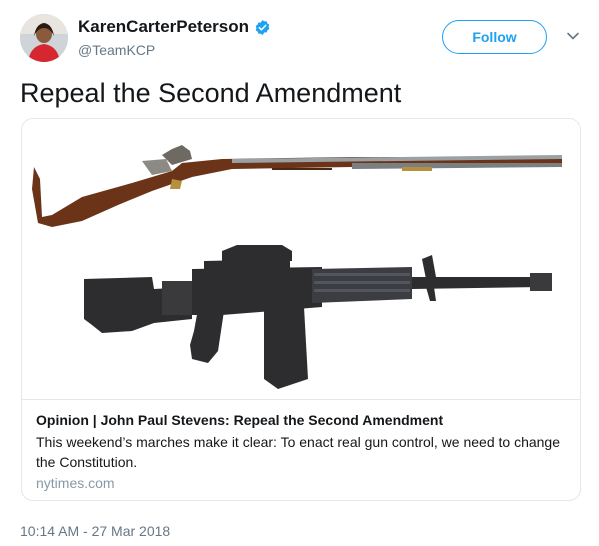  What do you see at coordinates (301, 399) in the screenshot?
I see `card-divider` at bounding box center [301, 399].